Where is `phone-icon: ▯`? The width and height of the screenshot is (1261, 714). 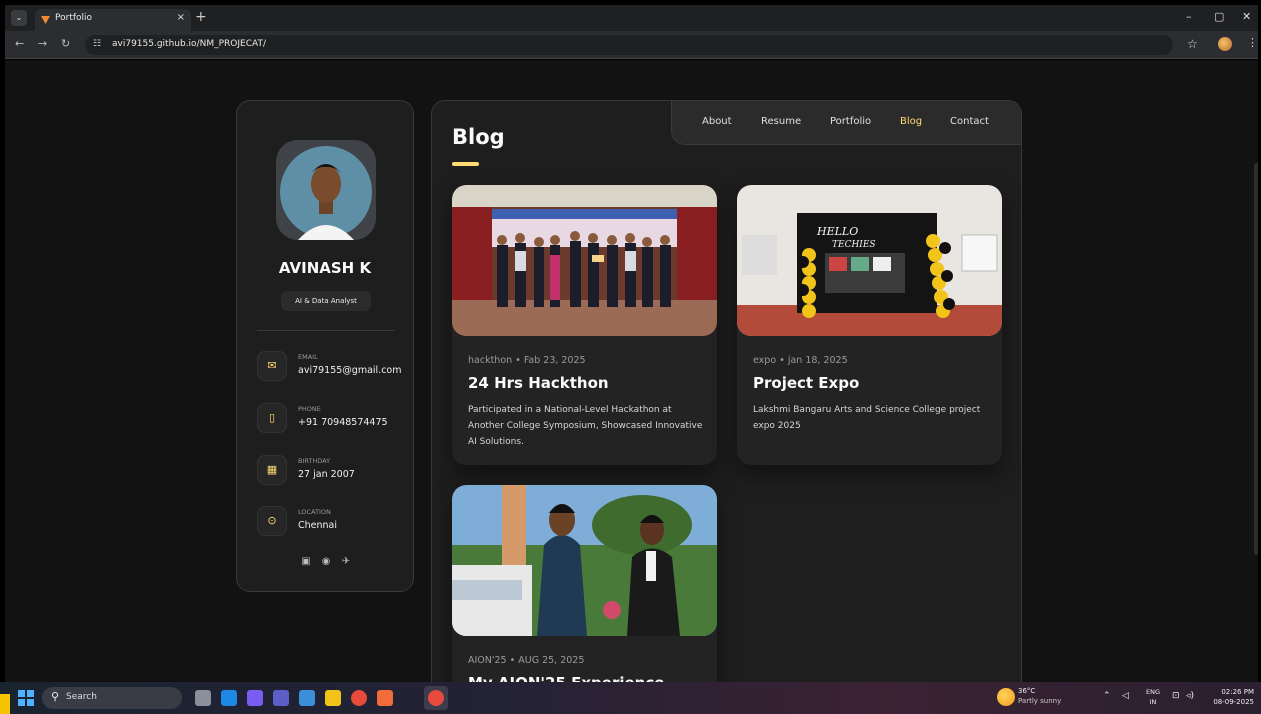 phone-icon: ▯ is located at coordinates (272, 418).